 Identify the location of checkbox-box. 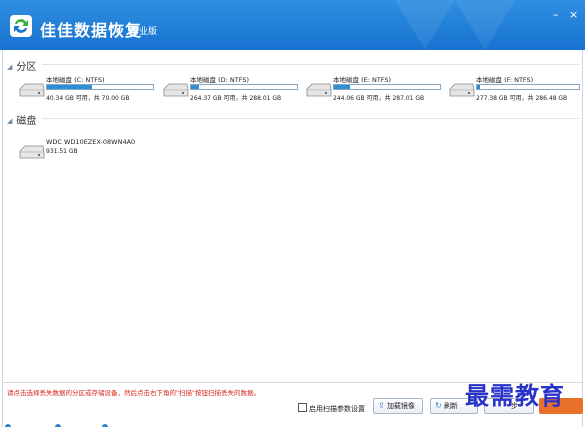
(302, 407).